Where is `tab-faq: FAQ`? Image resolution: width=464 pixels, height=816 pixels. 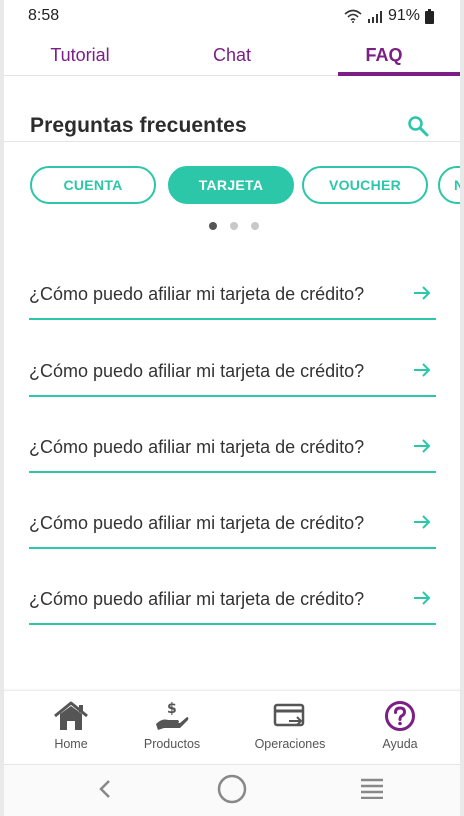 tab-faq: FAQ is located at coordinates (384, 56).